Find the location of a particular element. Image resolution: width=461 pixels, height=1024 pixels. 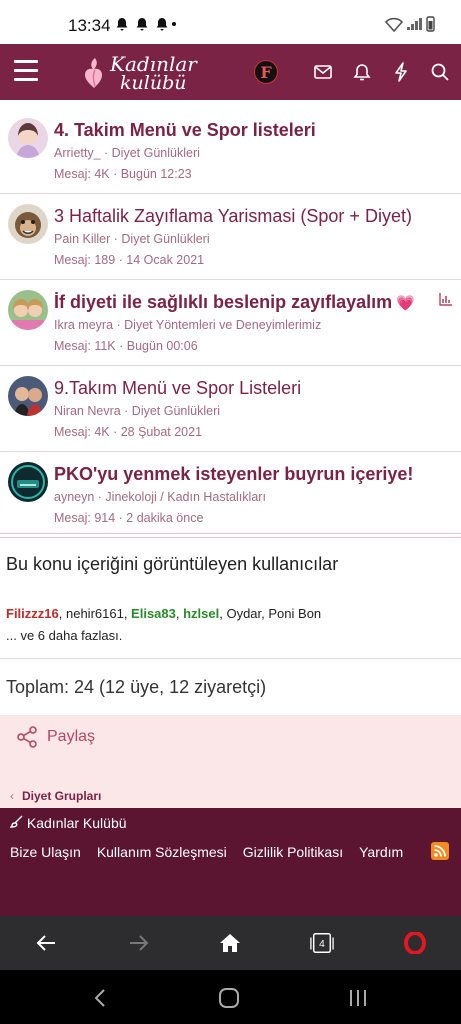

thread-author: Arrietty_ is located at coordinates (77, 153).